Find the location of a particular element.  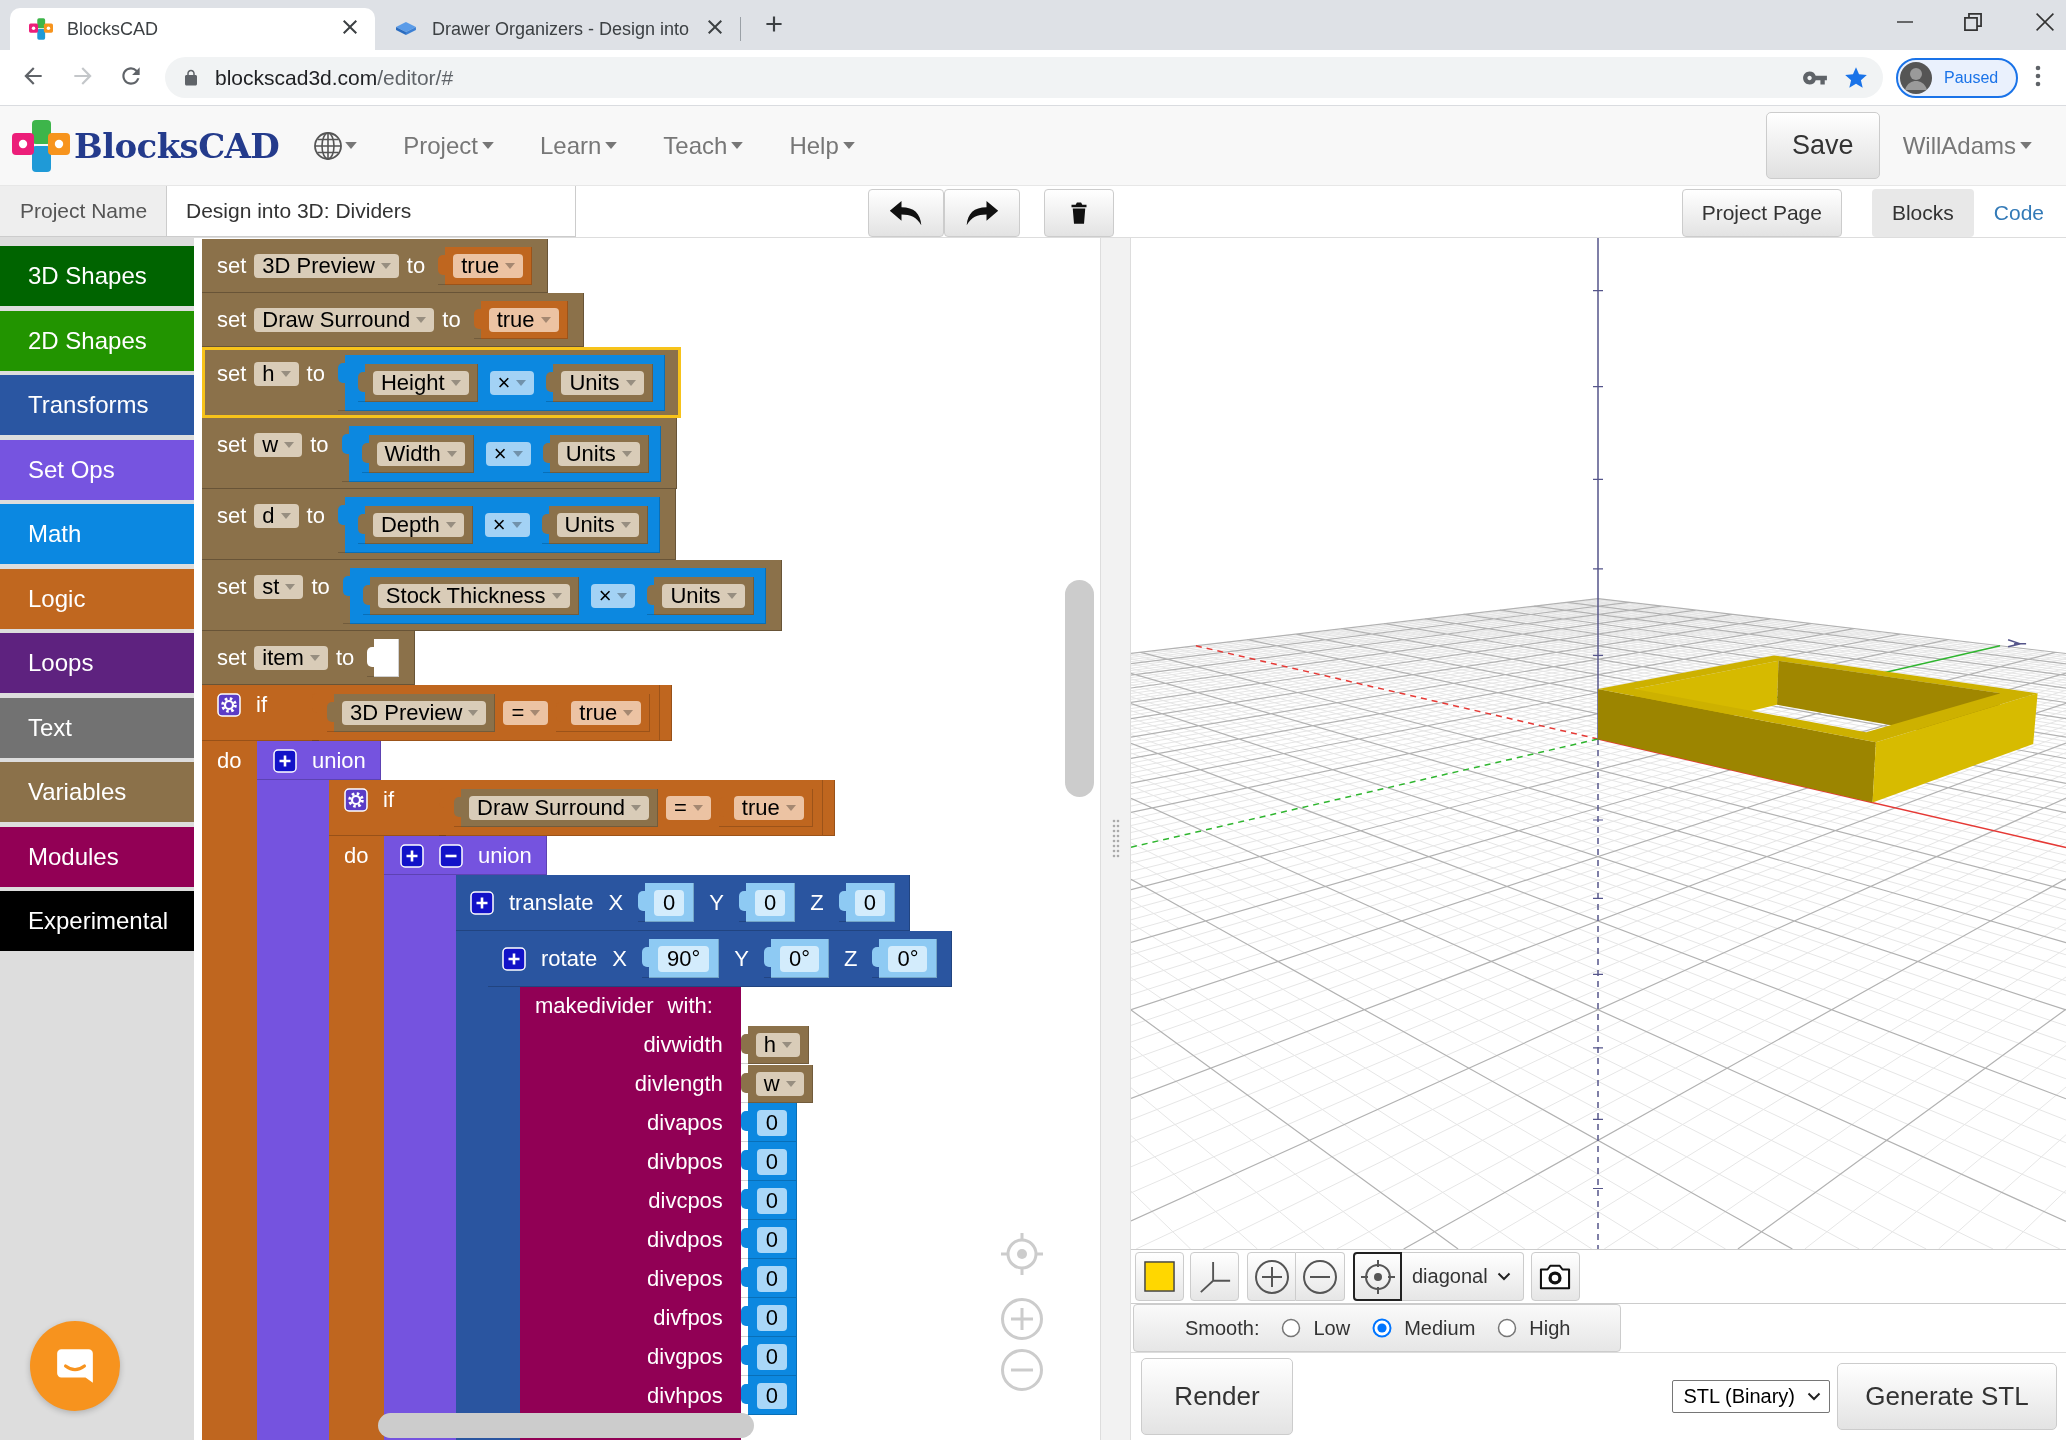

category-item: 3D Shapes is located at coordinates (97, 276).